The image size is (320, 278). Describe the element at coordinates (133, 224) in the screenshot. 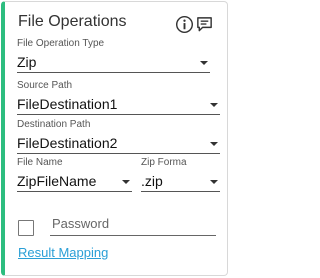

I see `password-input` at that location.